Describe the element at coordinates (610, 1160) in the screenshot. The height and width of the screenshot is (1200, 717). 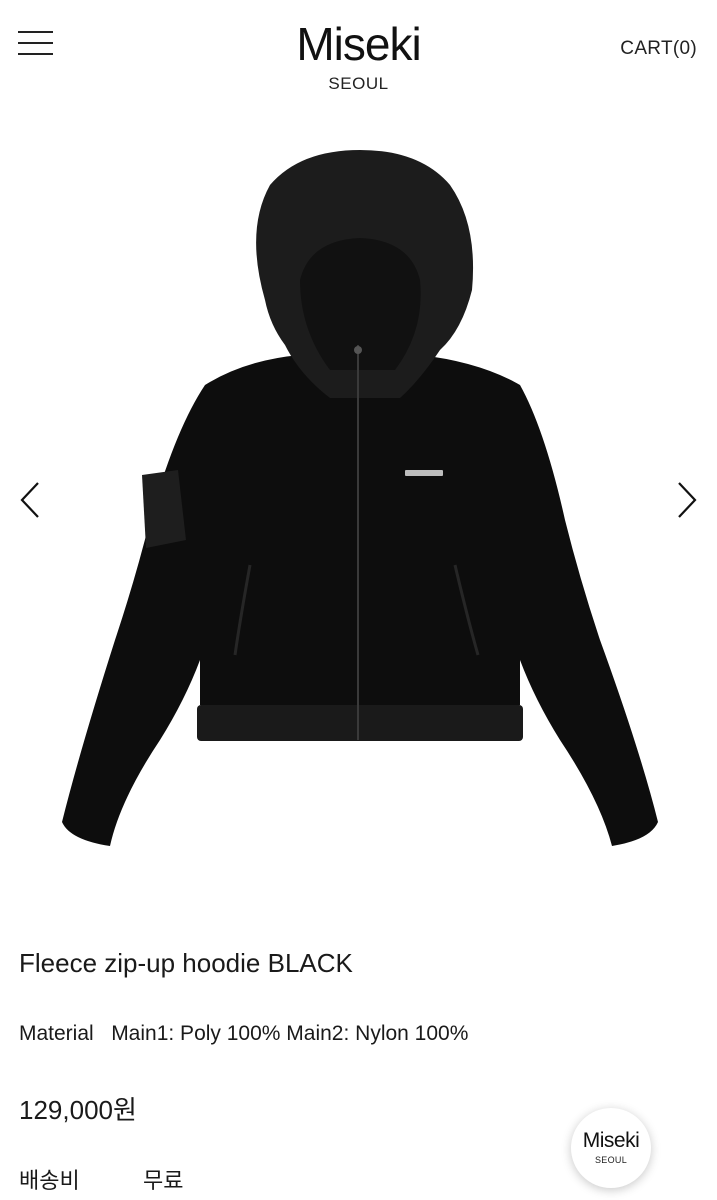
I see `floating-brand-city: SEOUL` at that location.